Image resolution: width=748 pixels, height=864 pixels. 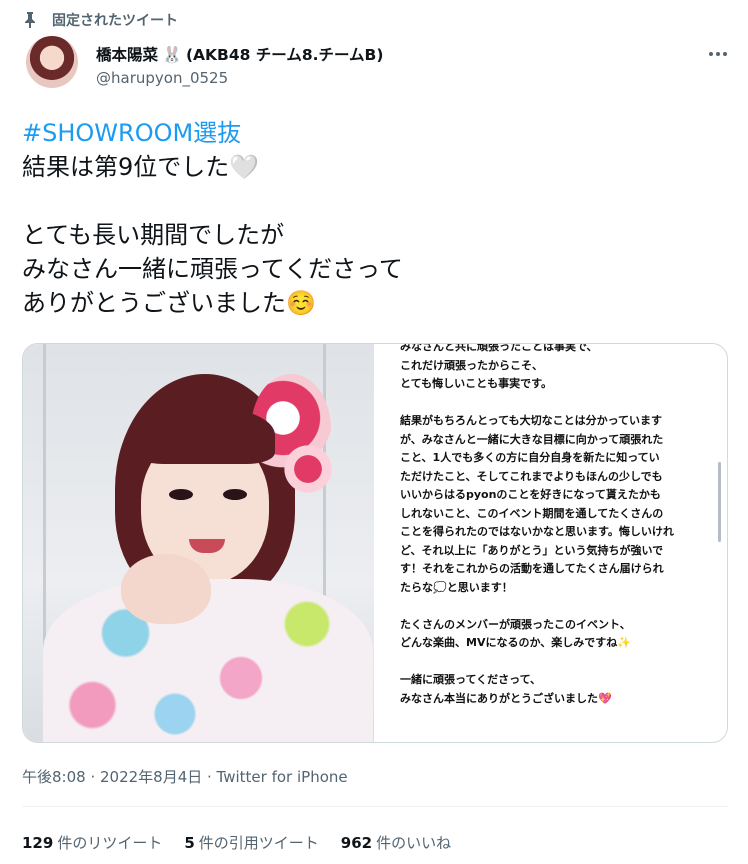 I want to click on pin-icon, so click(x=30, y=20).